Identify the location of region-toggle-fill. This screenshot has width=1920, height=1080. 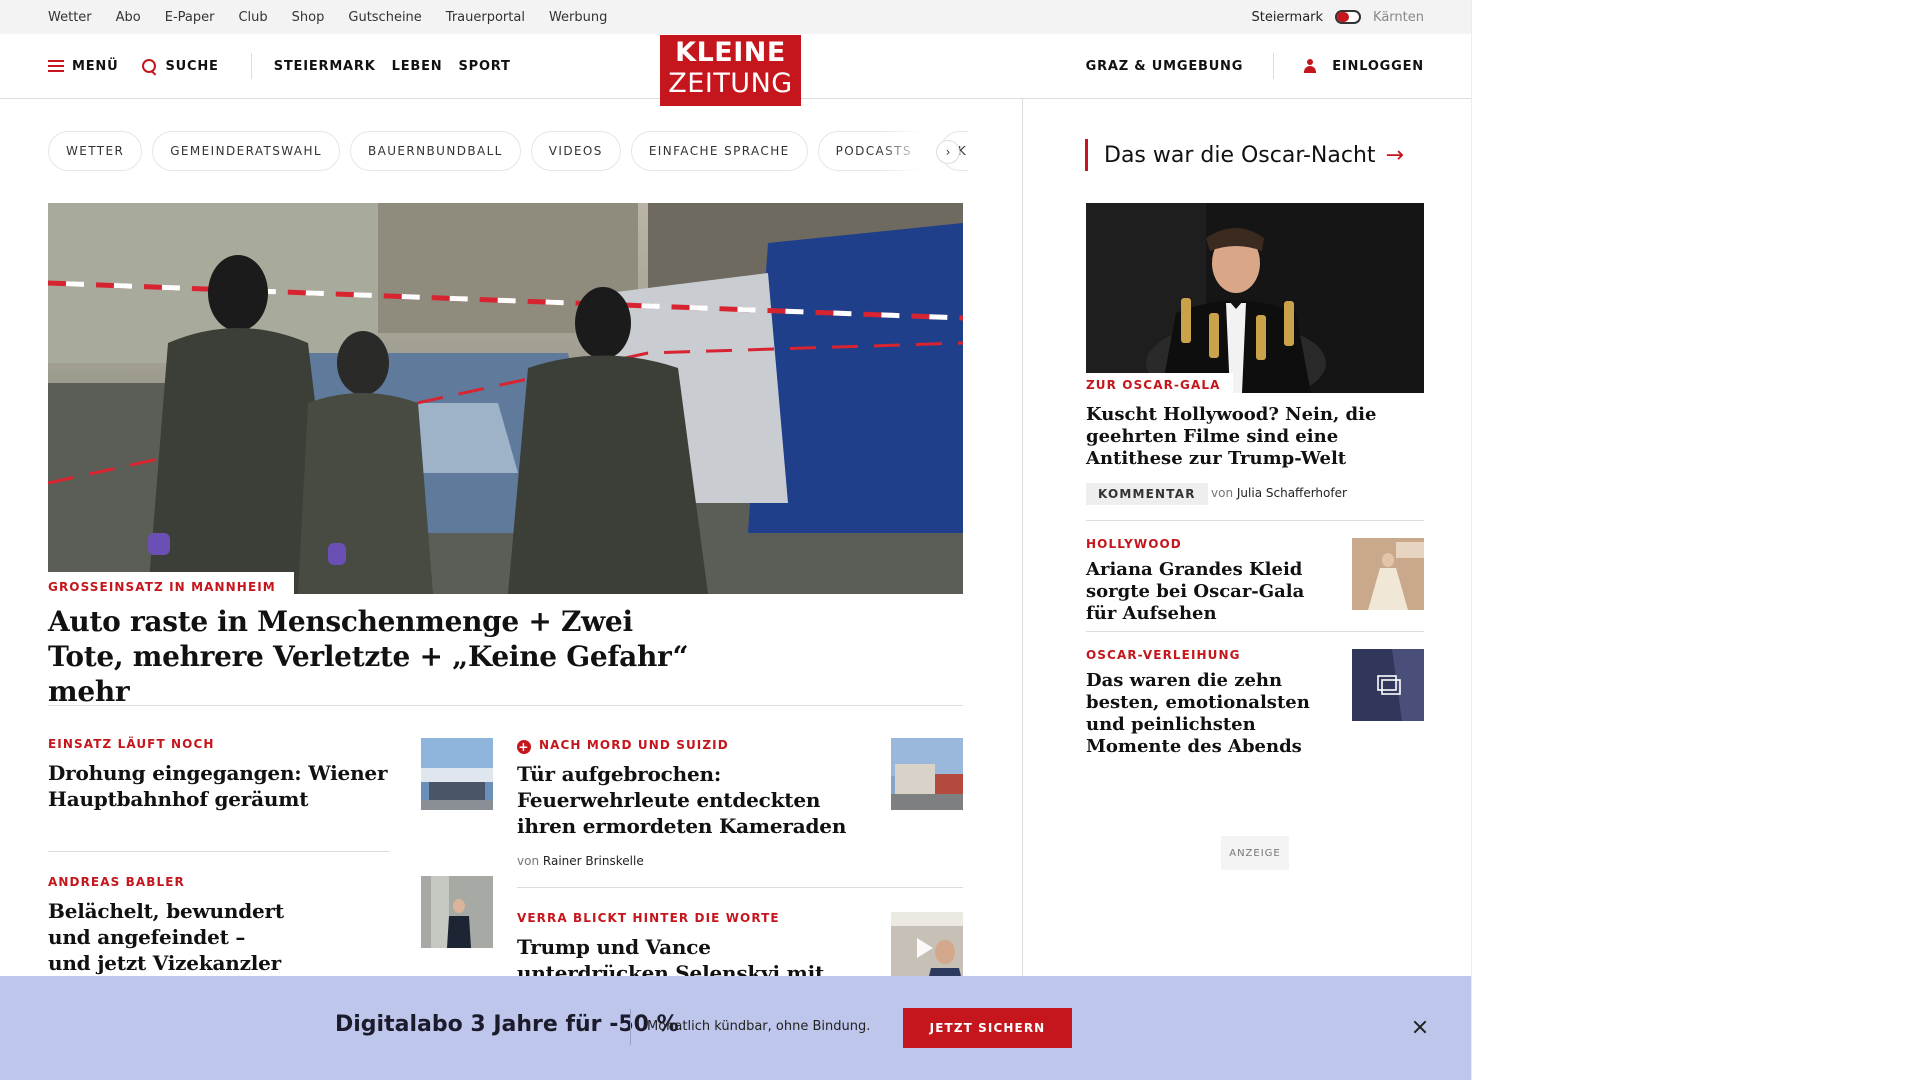
(1343, 17).